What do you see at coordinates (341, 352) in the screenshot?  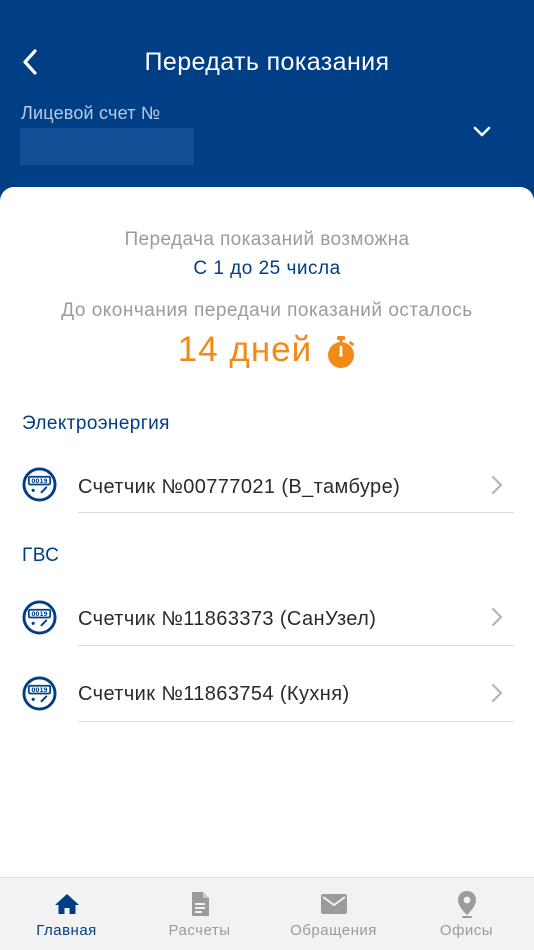 I see `stopwatch-icon` at bounding box center [341, 352].